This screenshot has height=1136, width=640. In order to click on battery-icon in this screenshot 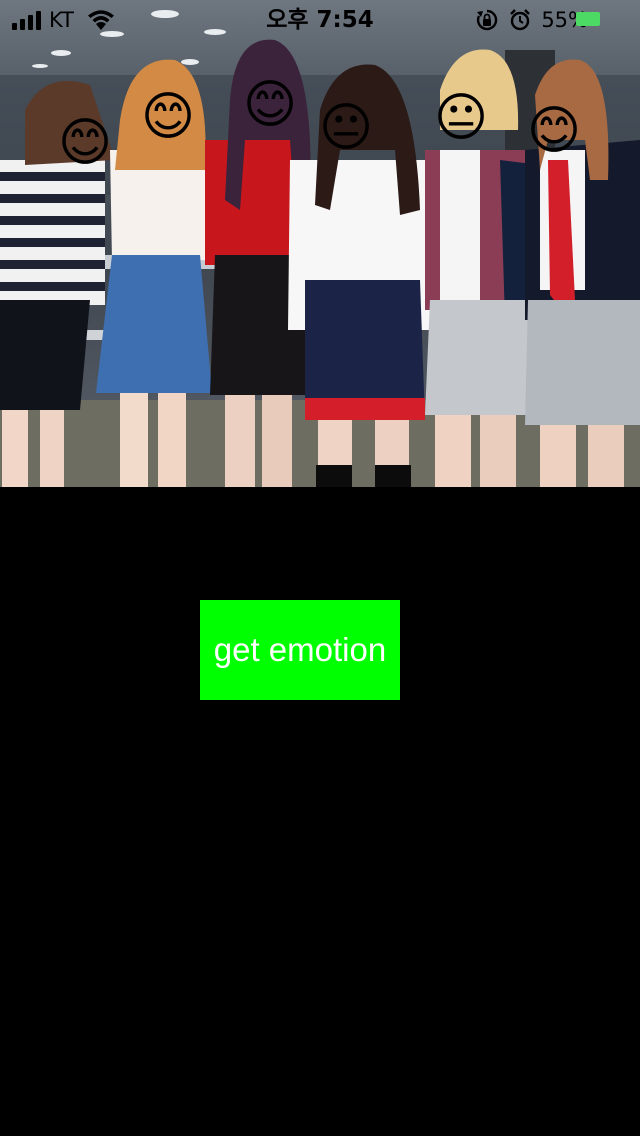, I will do `click(588, 19)`.